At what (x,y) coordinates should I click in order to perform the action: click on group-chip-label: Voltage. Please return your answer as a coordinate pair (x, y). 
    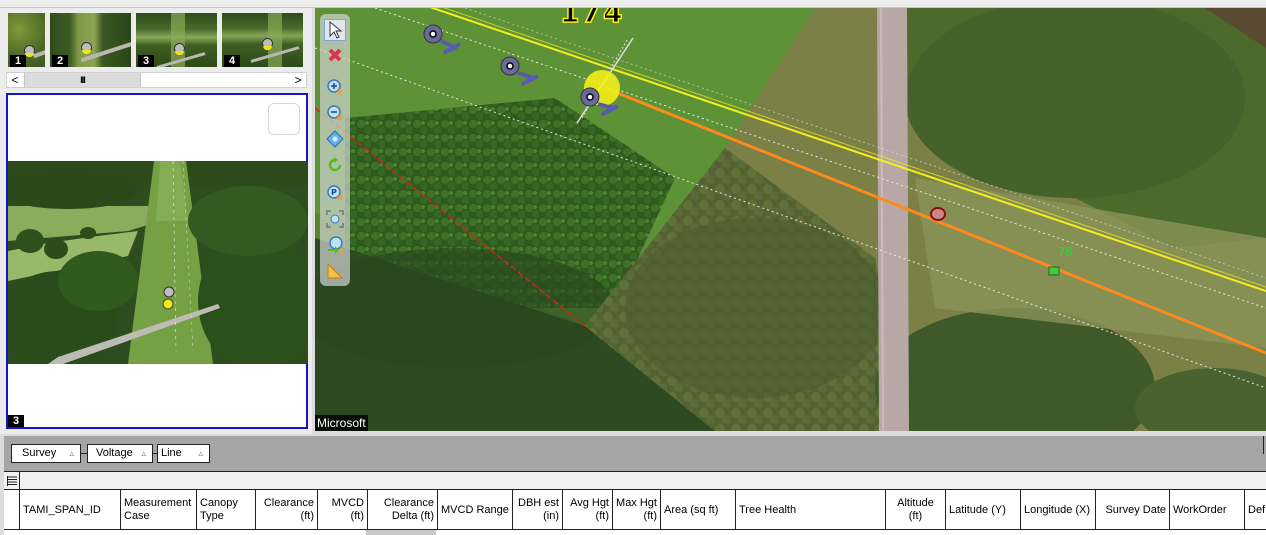
    Looking at the image, I should click on (114, 453).